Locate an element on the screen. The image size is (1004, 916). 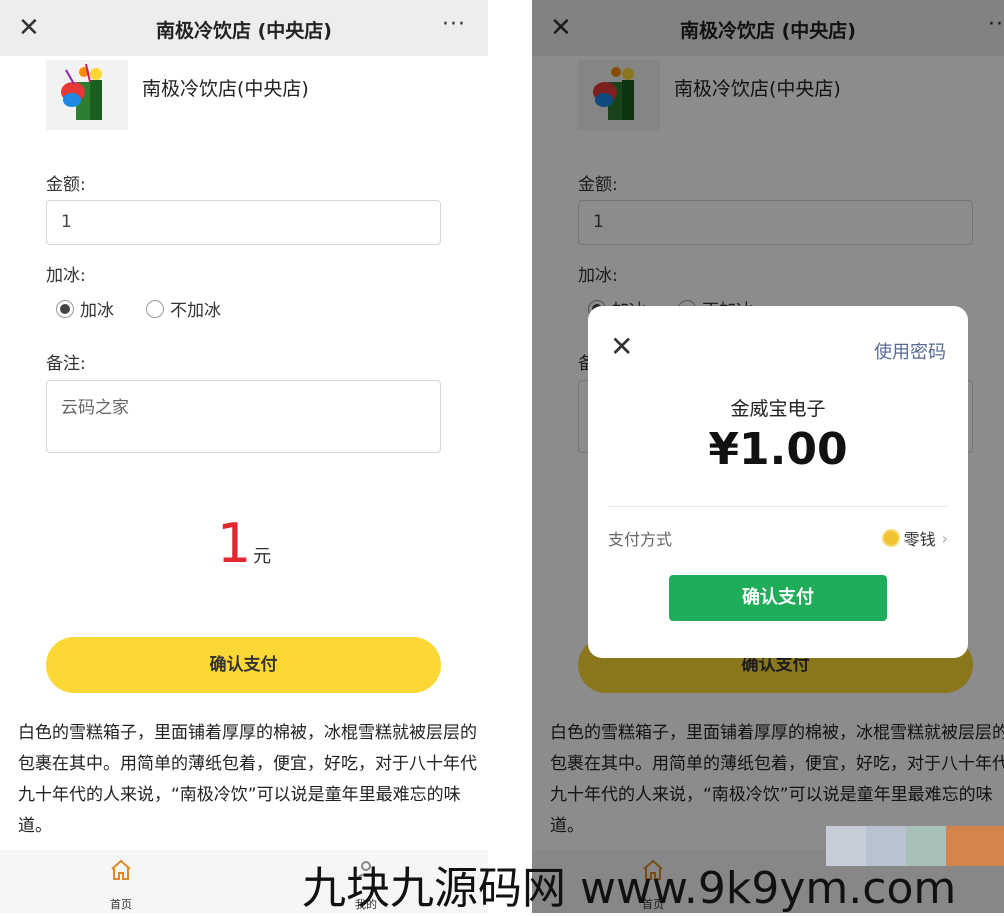
home-icon is located at coordinates (121, 874).